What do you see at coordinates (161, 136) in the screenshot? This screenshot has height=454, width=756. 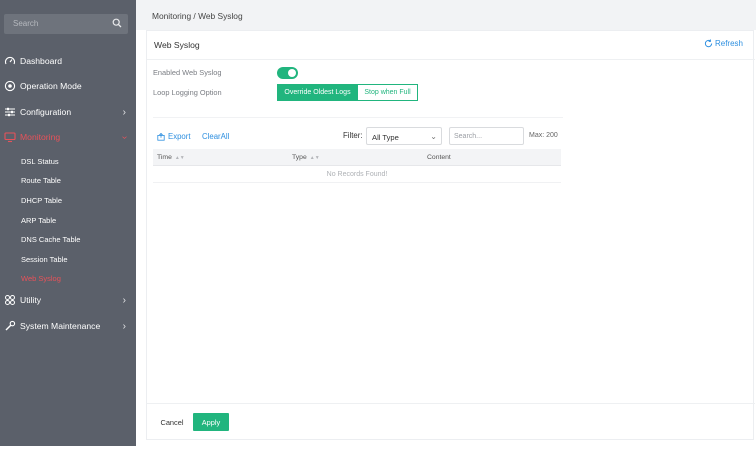 I see `export-icon` at bounding box center [161, 136].